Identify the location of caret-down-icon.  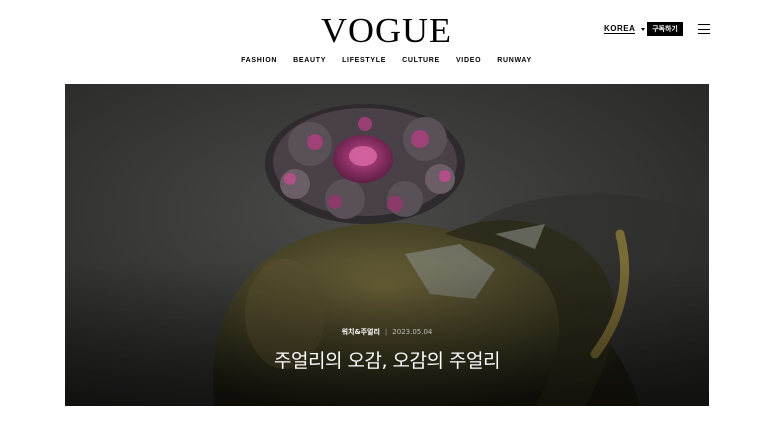
(643, 29).